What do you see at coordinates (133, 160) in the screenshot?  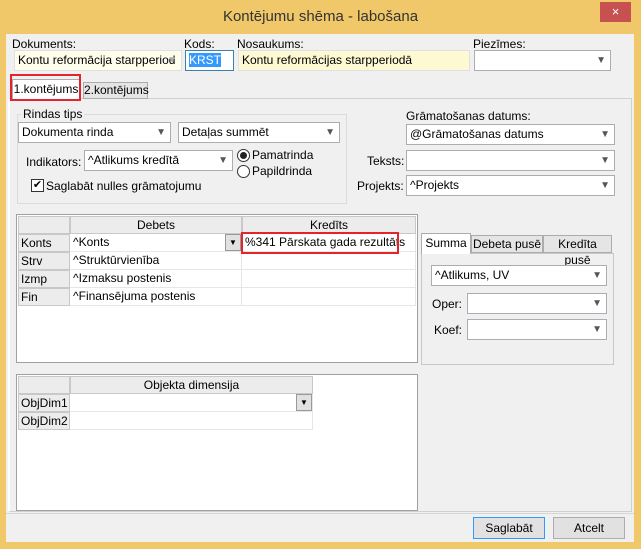 I see `indikators-value: ^Atlikums kredītā` at bounding box center [133, 160].